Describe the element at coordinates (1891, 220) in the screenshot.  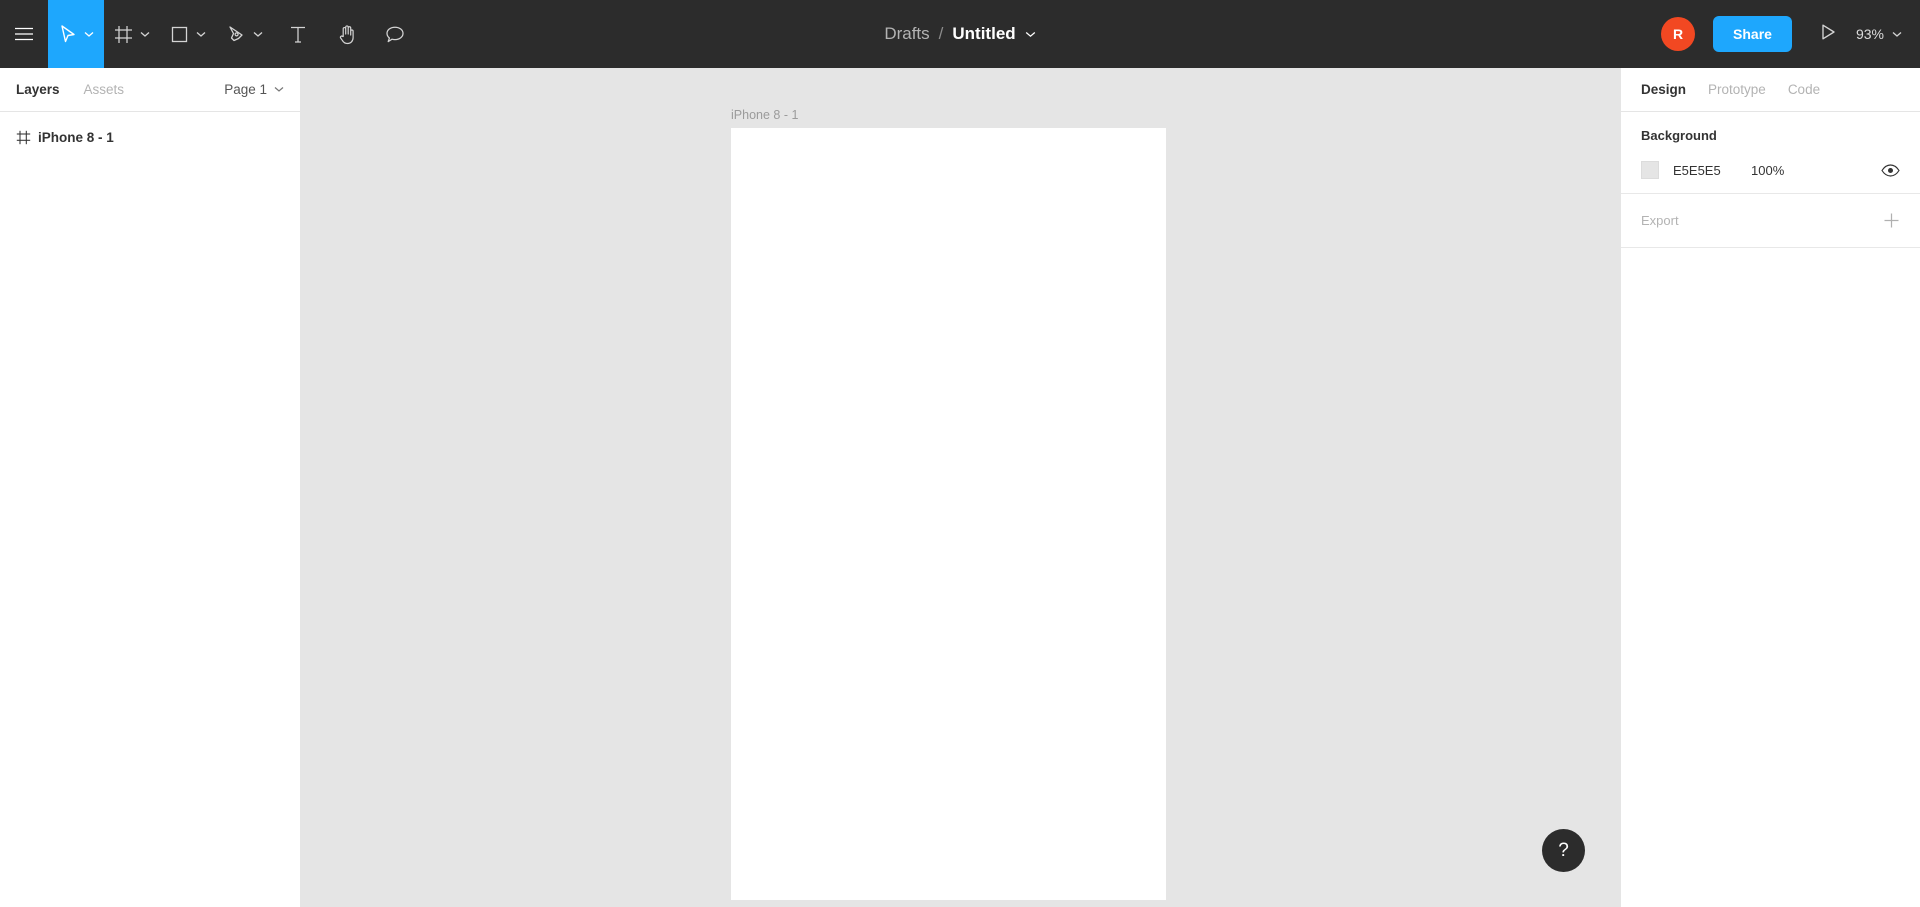
I see `plus-icon` at that location.